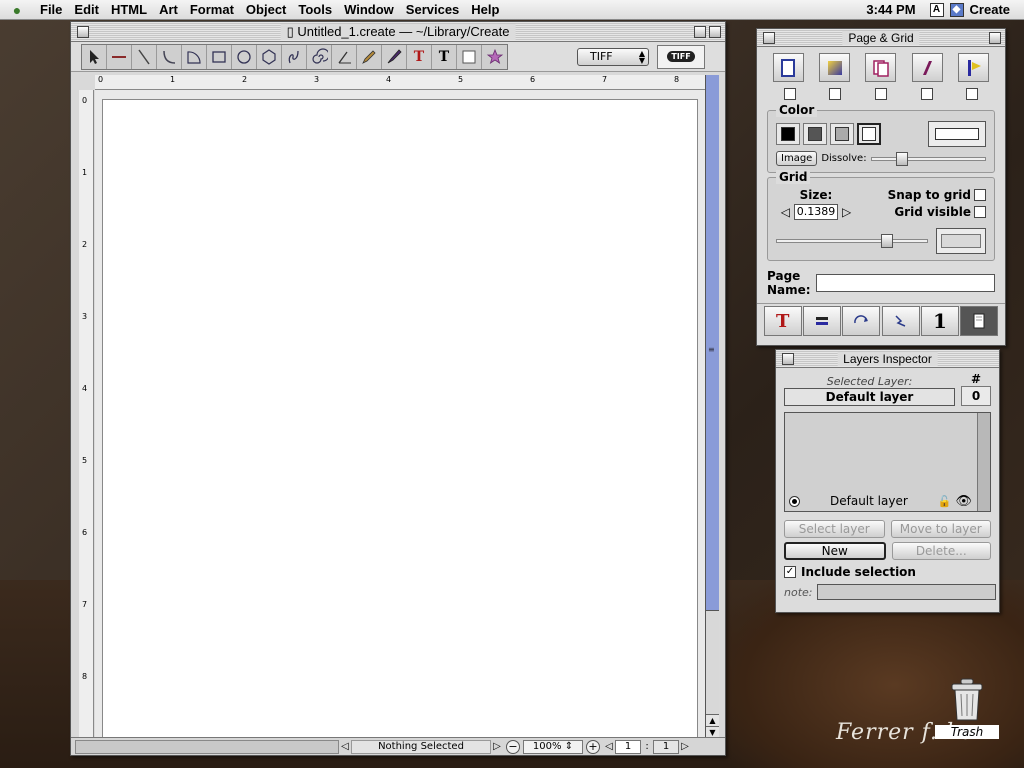 Image resolution: width=1024 pixels, height=768 pixels. Describe the element at coordinates (887, 462) in the screenshot. I see `layers-list: Default layer 🔓 👁` at that location.